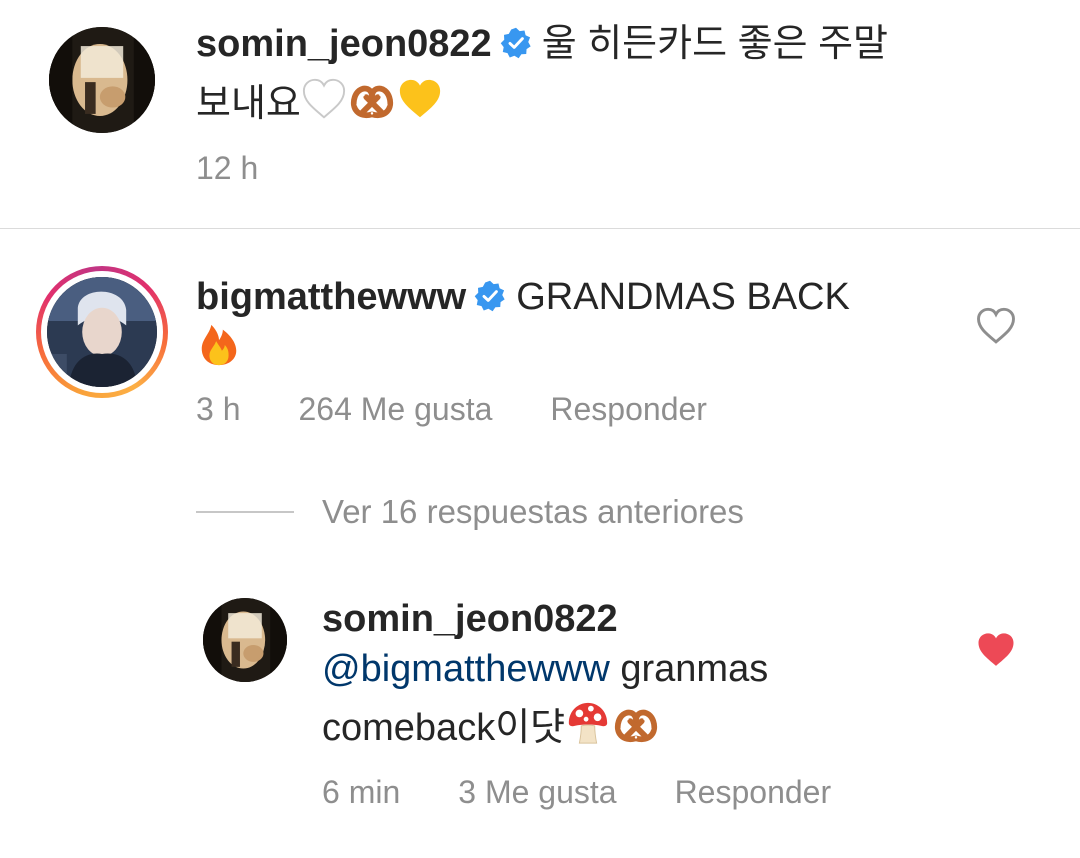 The height and width of the screenshot is (858, 1080). I want to click on reply-line-1: @bigmatthewww granmas, so click(545, 669).